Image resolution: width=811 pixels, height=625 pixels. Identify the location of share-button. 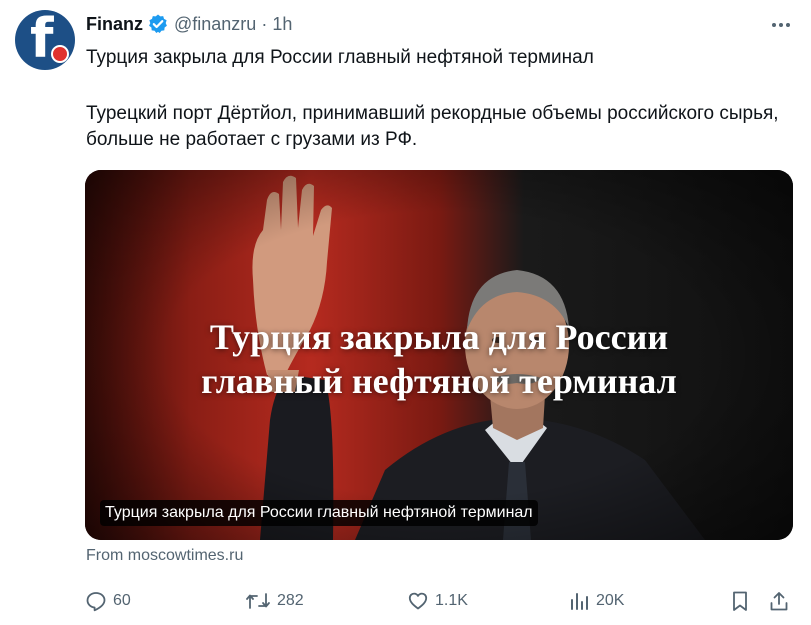
(779, 601).